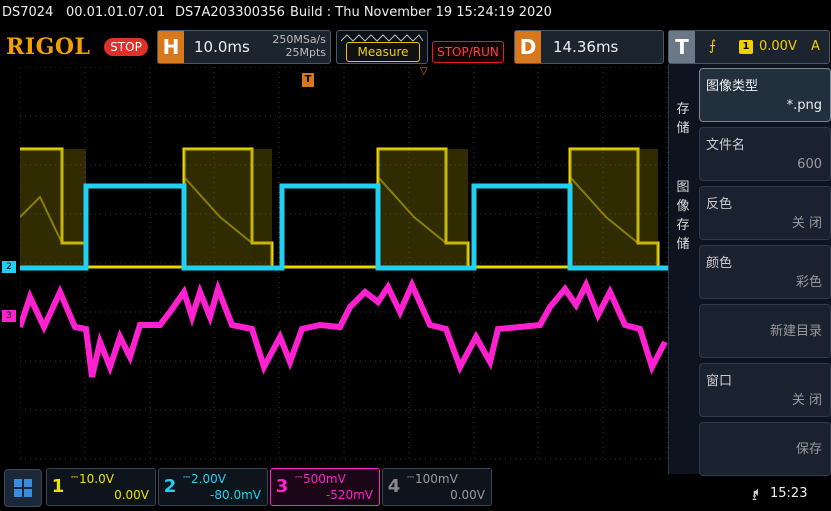  Describe the element at coordinates (222, 47) in the screenshot. I see `timebase-value: 10.0ms` at that location.